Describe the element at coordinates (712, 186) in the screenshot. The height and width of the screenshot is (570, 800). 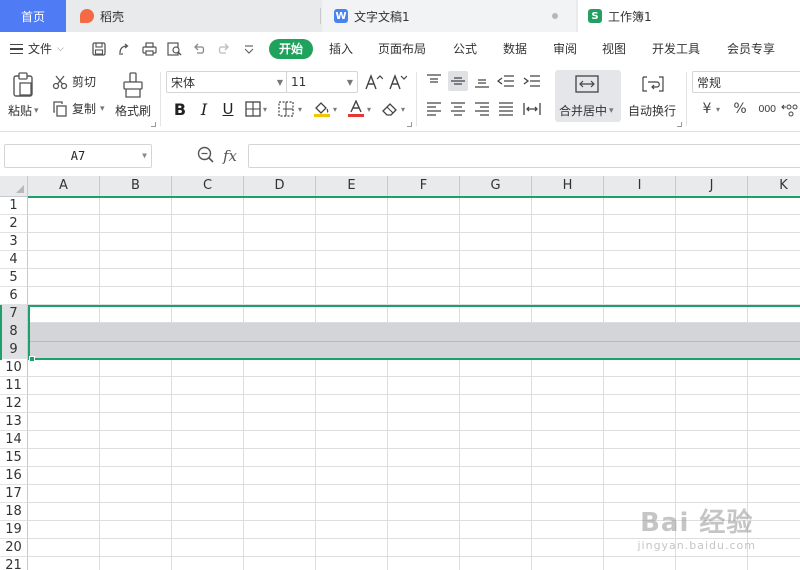
I see `column-header: J` at that location.